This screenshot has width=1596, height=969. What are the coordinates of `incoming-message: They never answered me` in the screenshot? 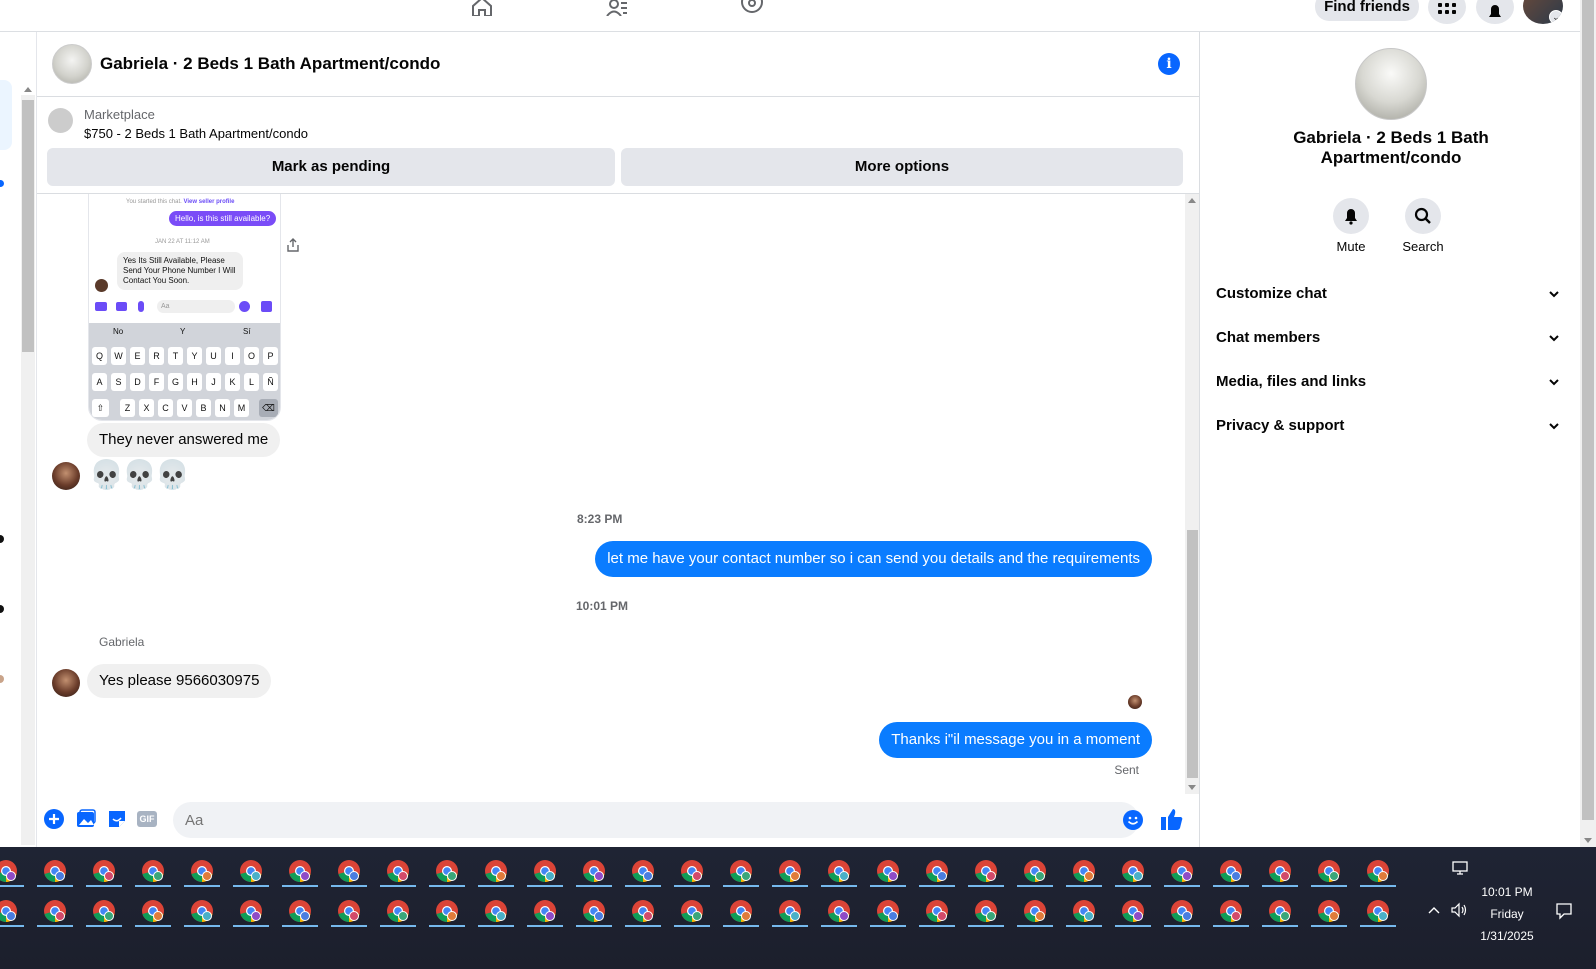 It's located at (184, 440).